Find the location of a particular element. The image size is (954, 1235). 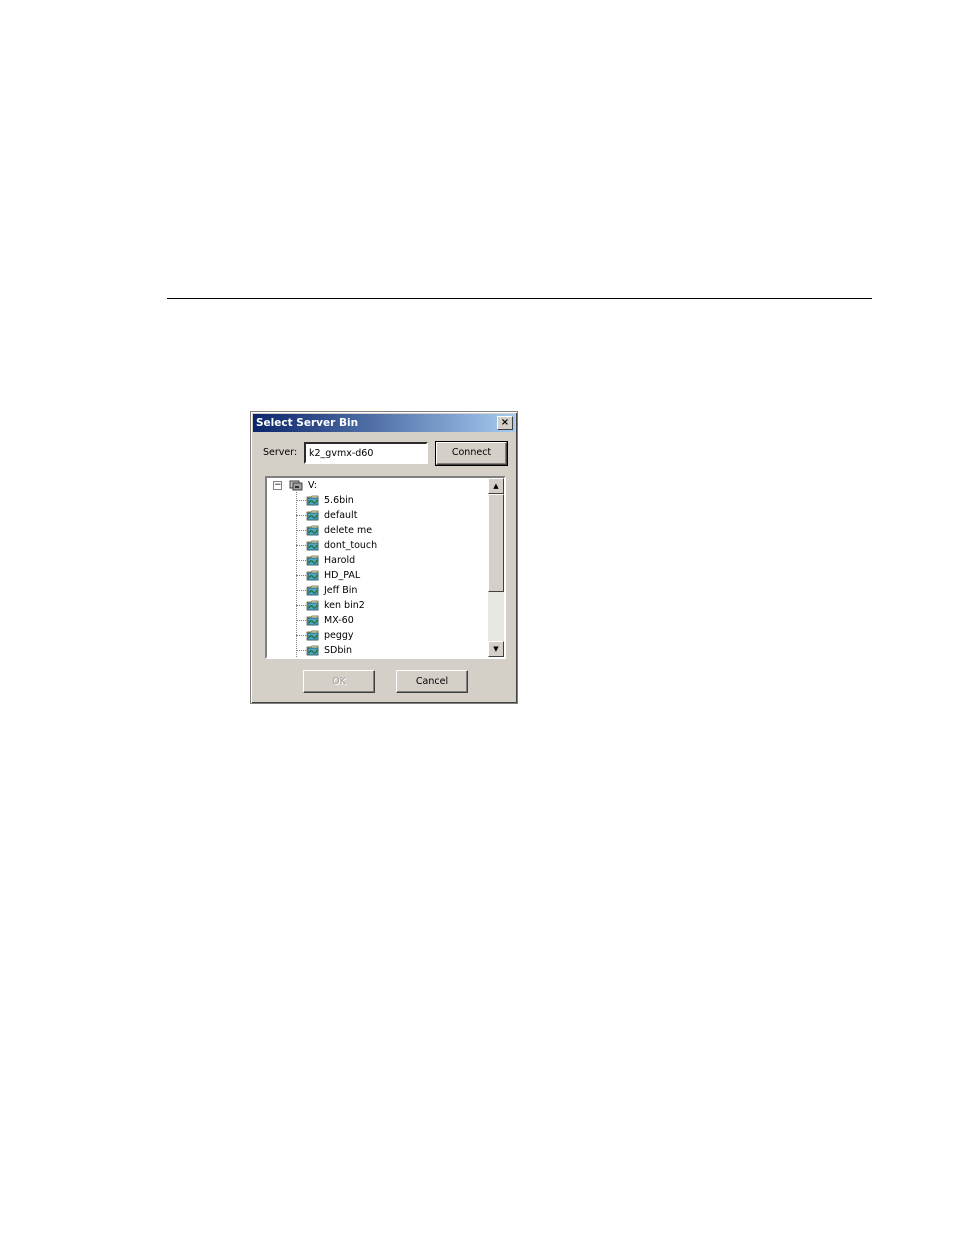

tree-bin-item: MX-60 is located at coordinates (367, 620).